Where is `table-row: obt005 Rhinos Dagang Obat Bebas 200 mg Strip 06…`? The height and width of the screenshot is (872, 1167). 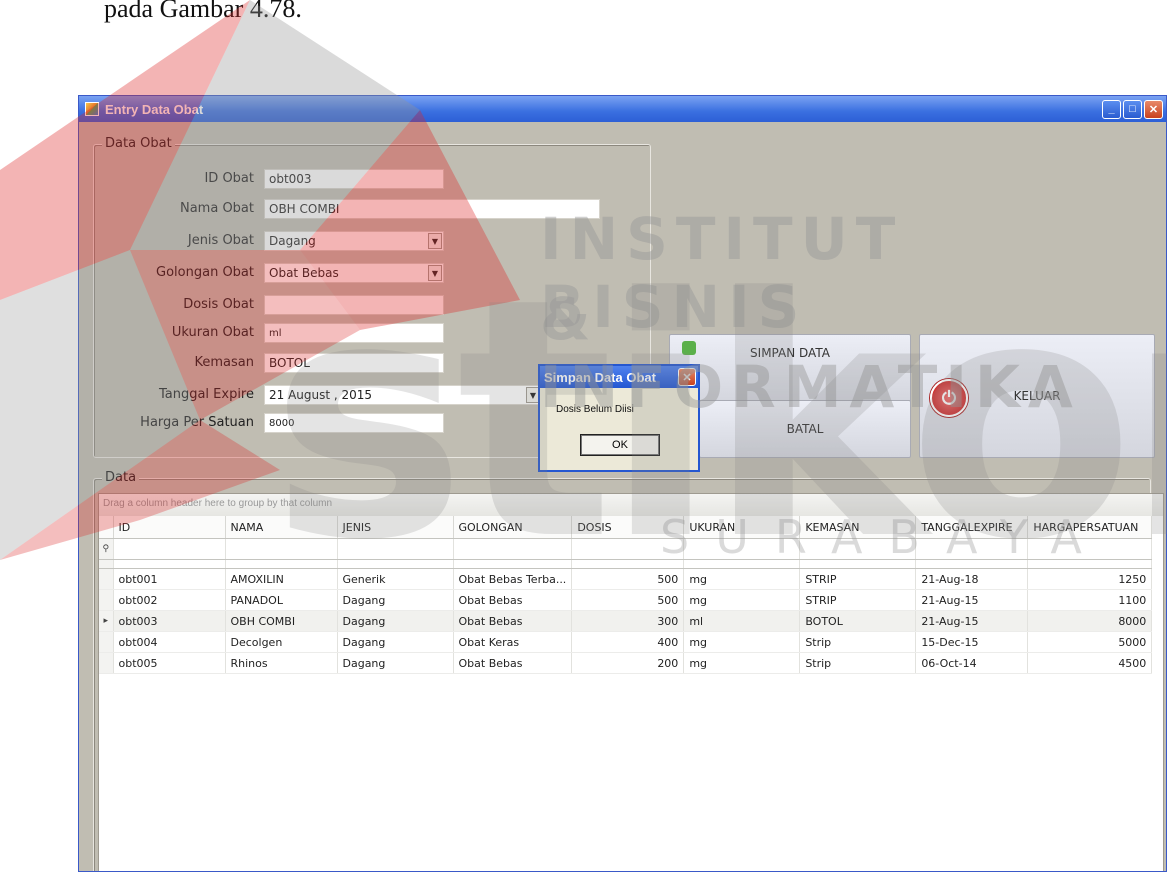 table-row: obt005 Rhinos Dagang Obat Bebas 200 mg Strip 06… is located at coordinates (626, 663).